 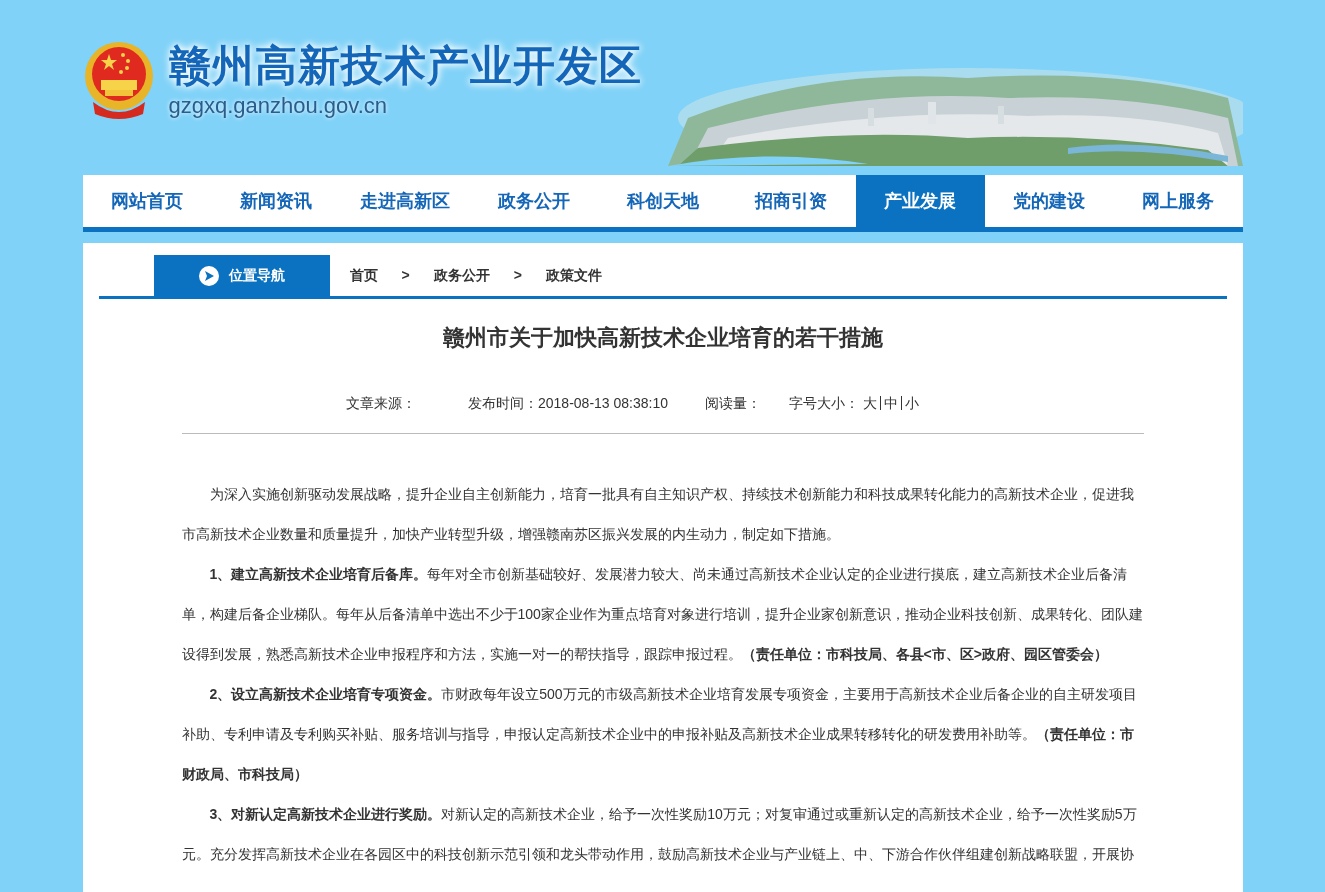 I want to click on nav-tab: 产业发展, so click(x=920, y=201).